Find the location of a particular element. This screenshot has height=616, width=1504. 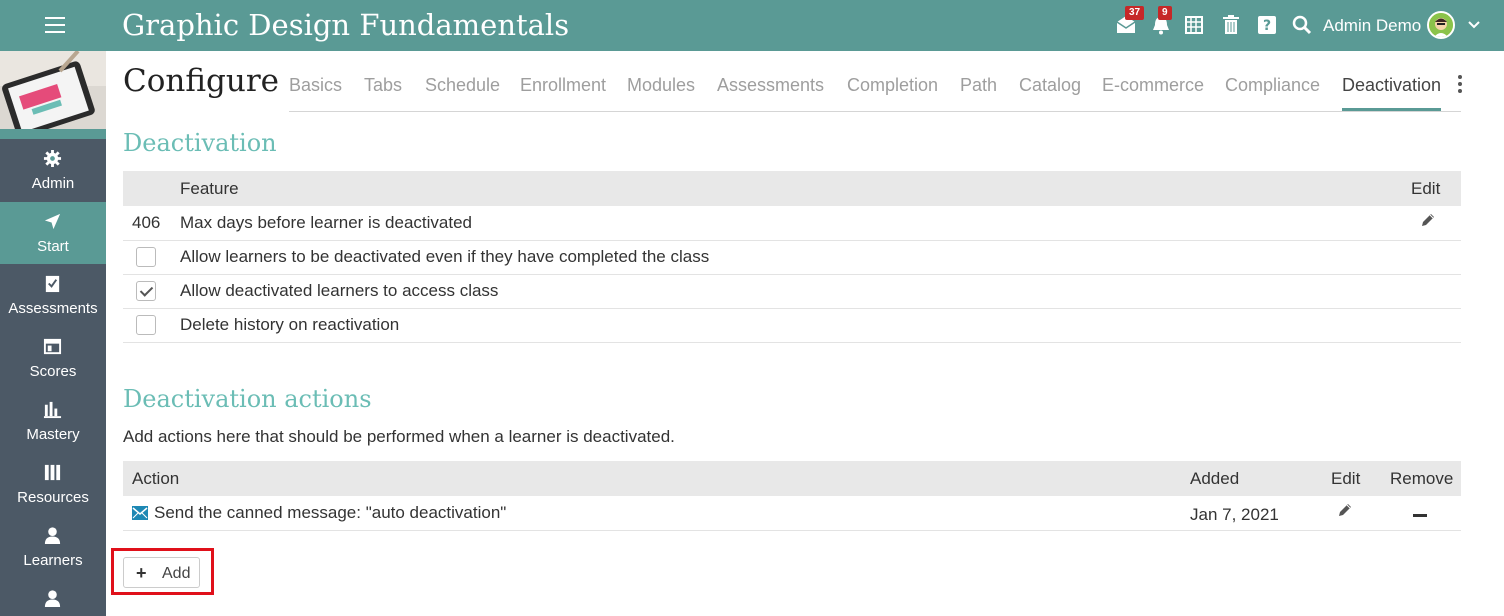

more-options-icon is located at coordinates (1460, 86).